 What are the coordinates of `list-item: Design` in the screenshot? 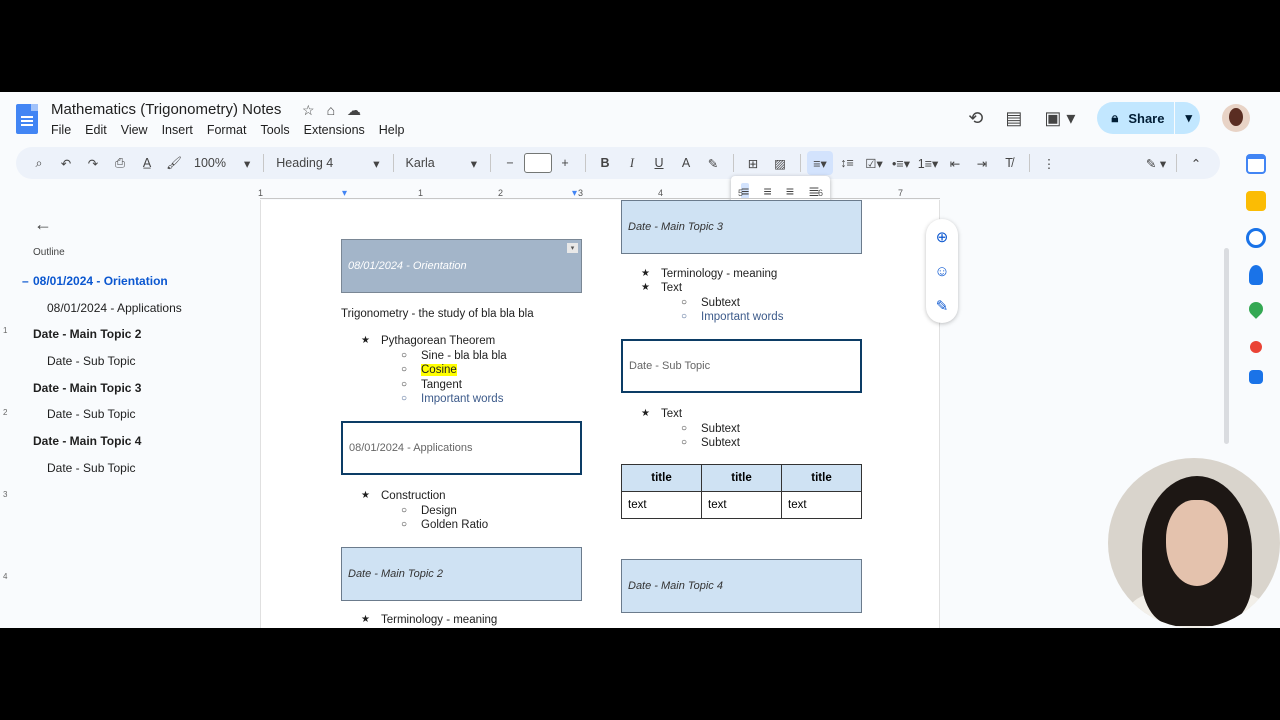 It's located at (429, 511).